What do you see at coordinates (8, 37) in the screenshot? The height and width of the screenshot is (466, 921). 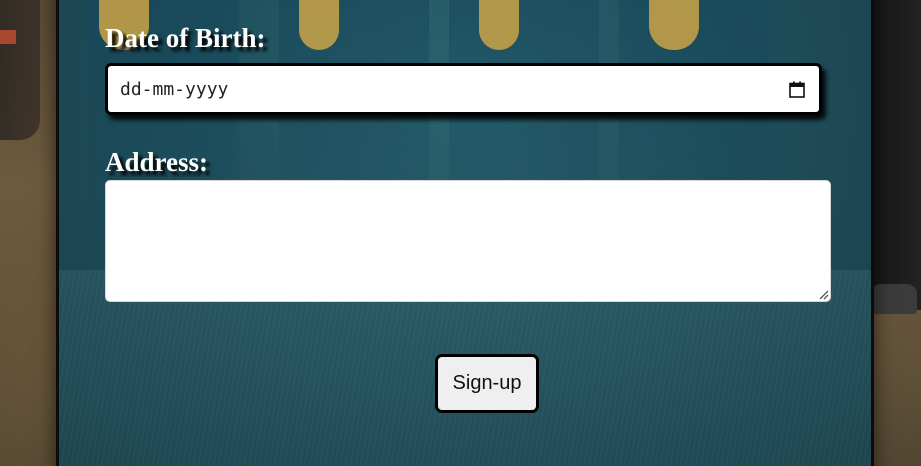 I see `background-detail-left` at bounding box center [8, 37].